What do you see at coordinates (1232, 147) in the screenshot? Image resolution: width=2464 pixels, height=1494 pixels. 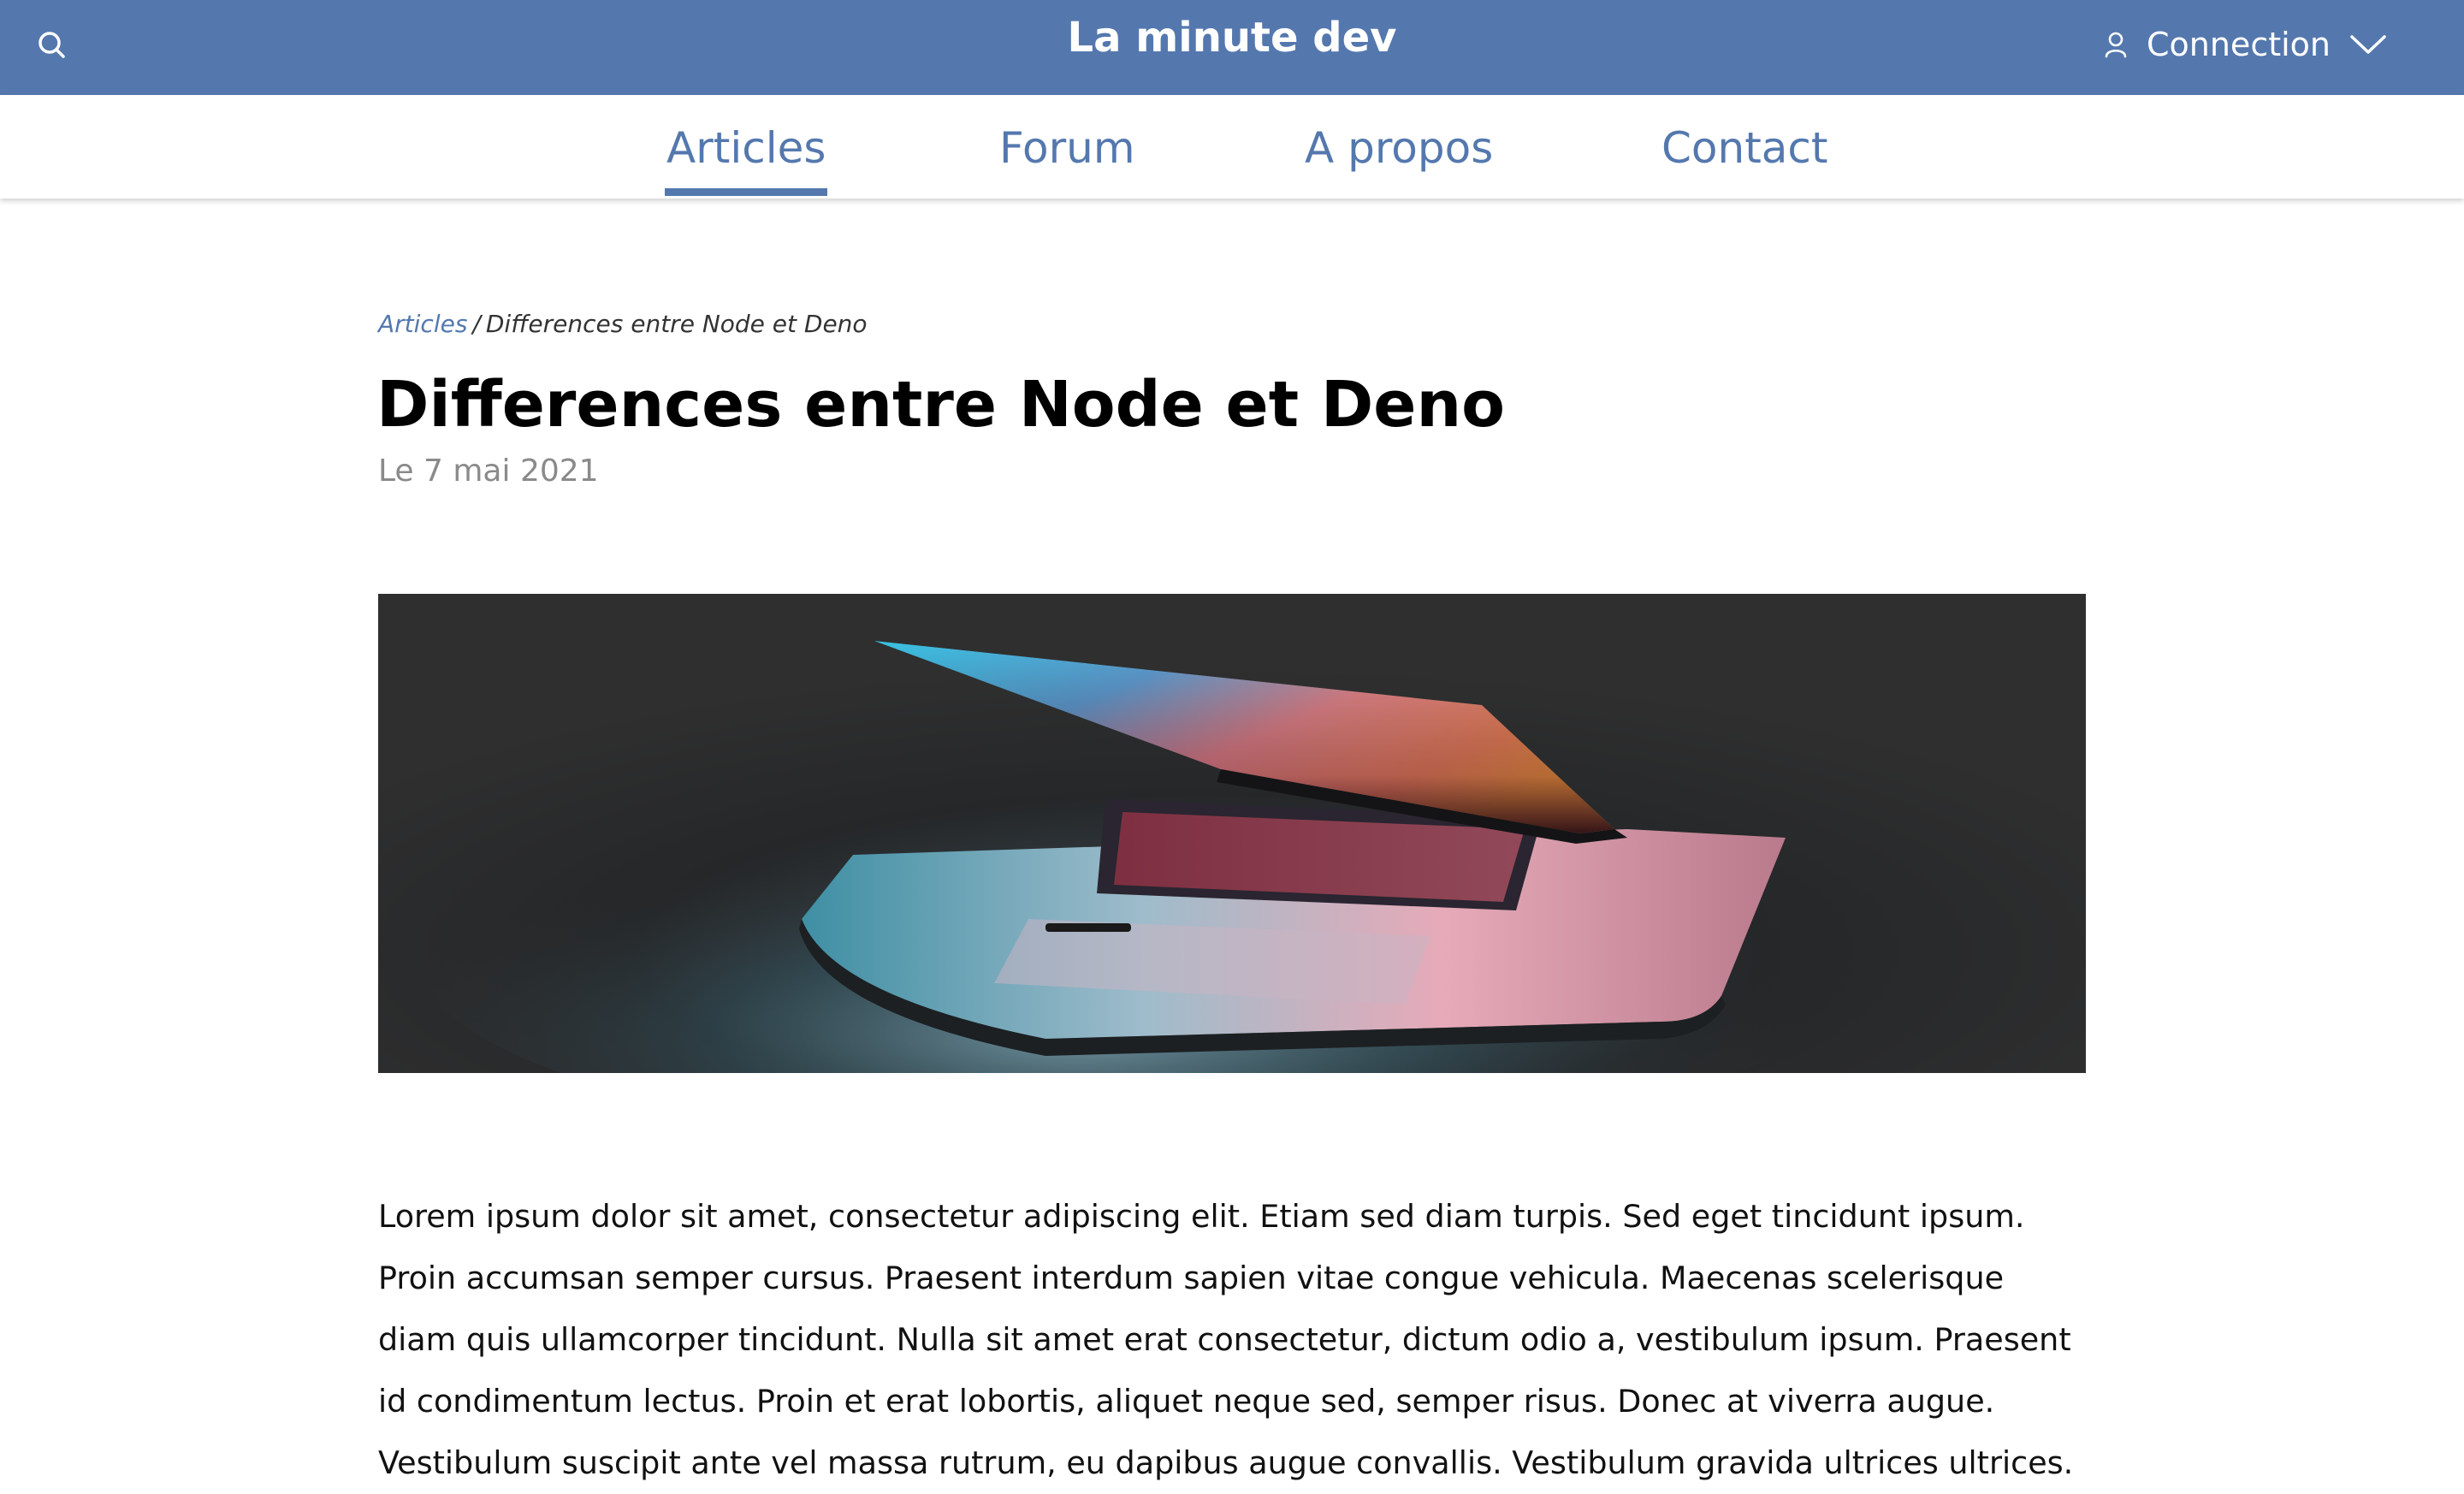 I see `main-nav: Articles Forum A propos Contact` at bounding box center [1232, 147].